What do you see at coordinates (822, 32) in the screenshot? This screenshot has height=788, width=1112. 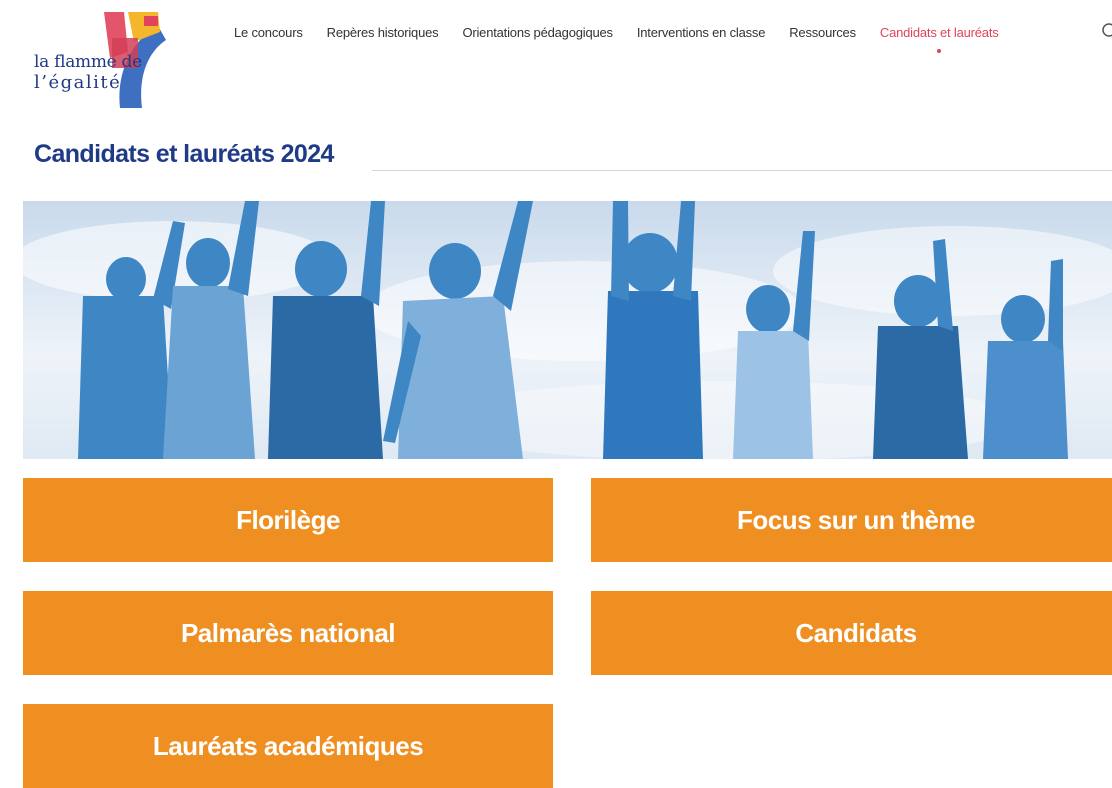 I see `nav-item-ressources: Ressources` at bounding box center [822, 32].